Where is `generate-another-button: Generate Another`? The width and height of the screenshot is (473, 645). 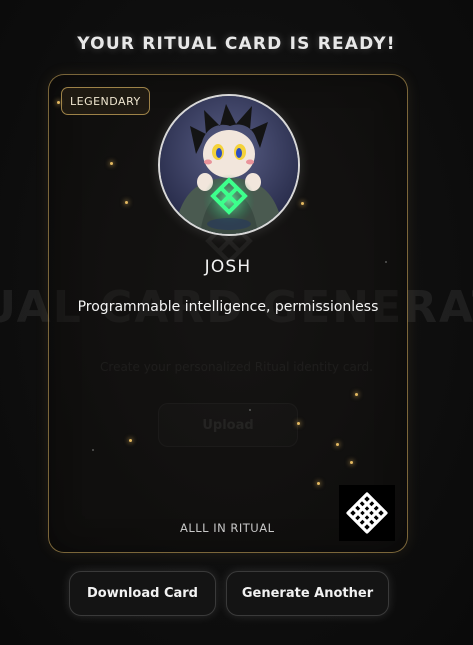
generate-another-button: Generate Another is located at coordinates (307, 593).